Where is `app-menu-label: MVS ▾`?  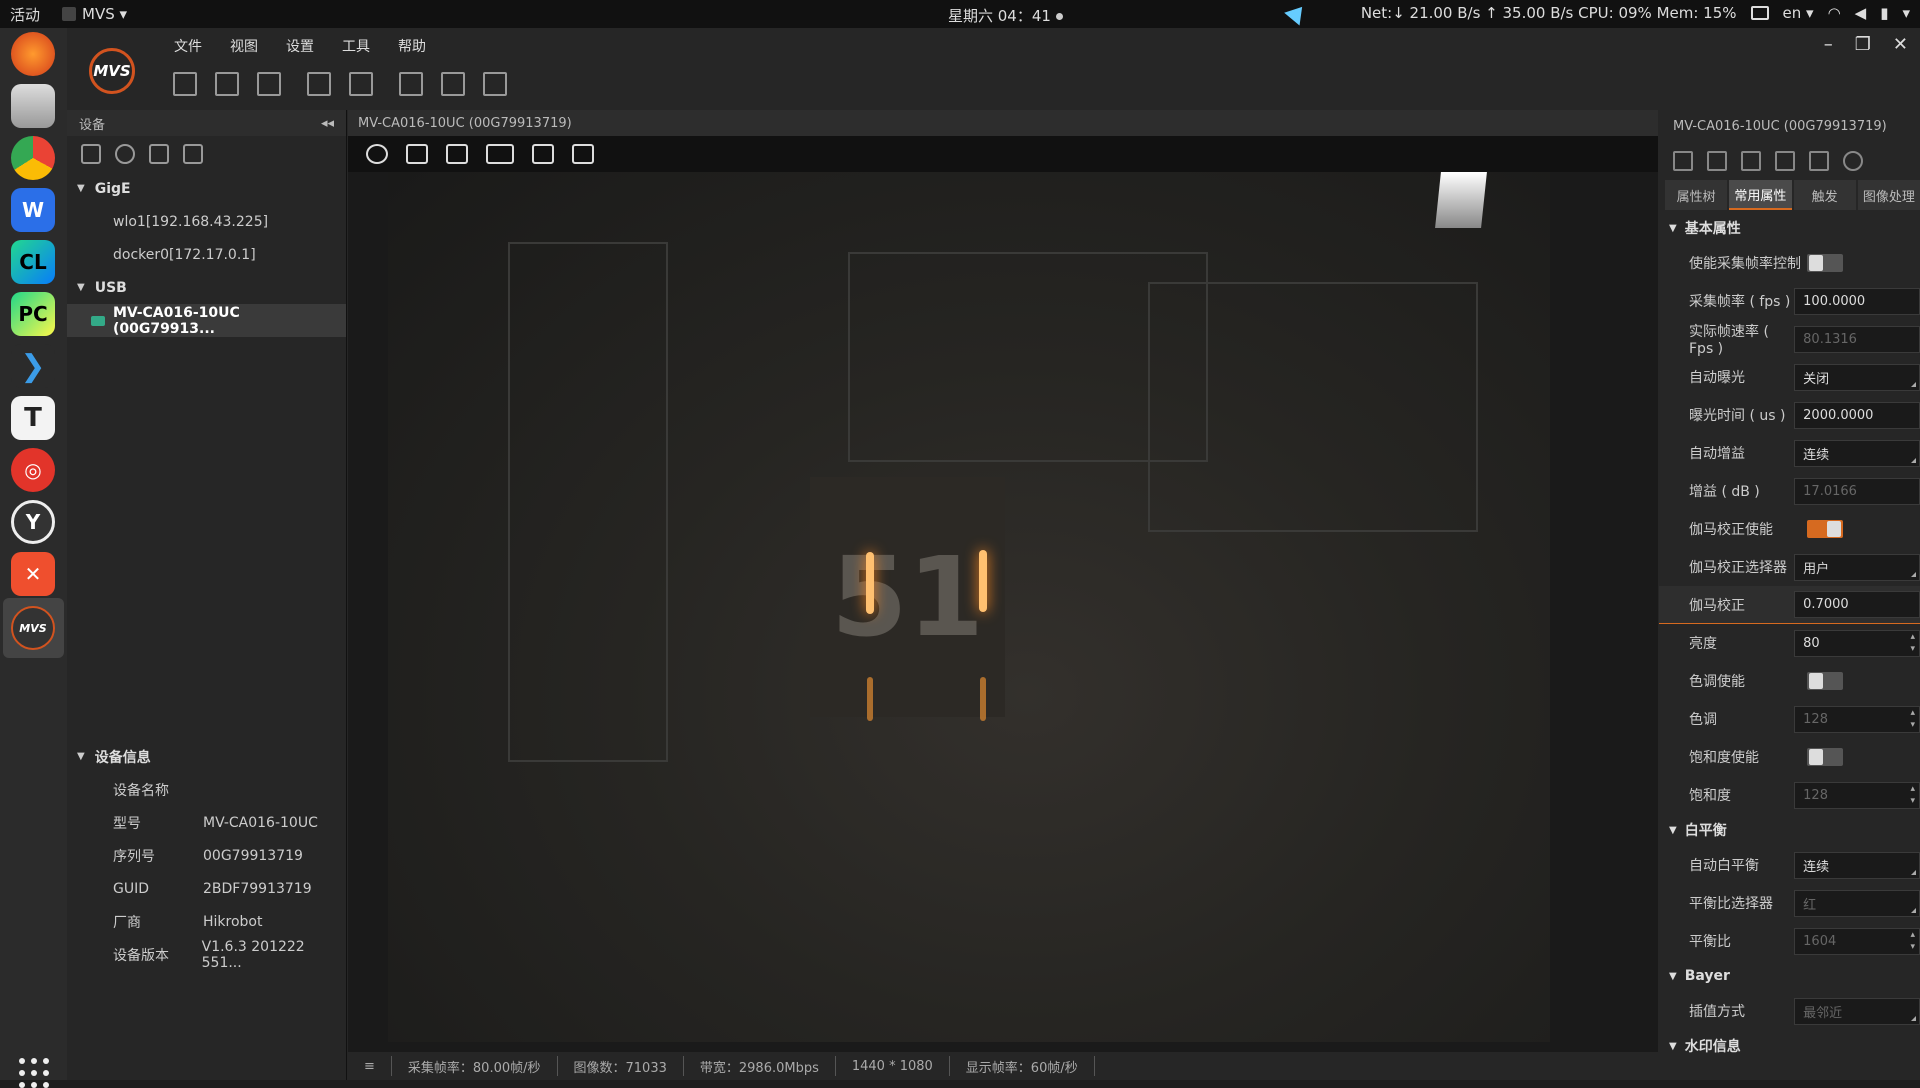
app-menu-label: MVS ▾ is located at coordinates (105, 14).